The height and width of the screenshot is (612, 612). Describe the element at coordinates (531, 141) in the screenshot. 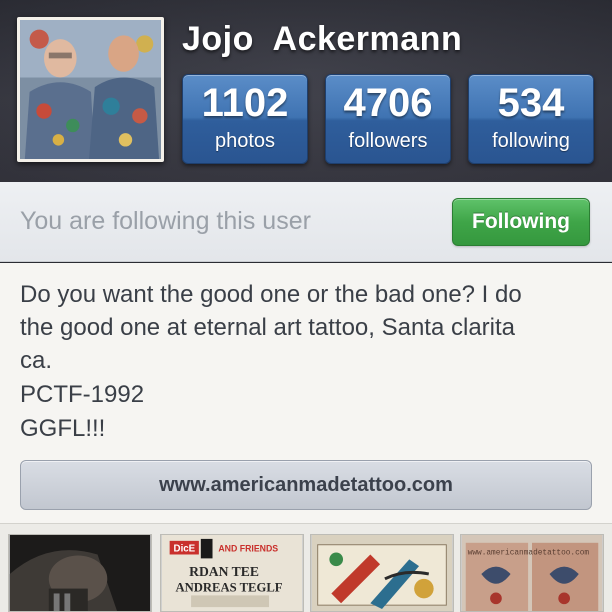

I see `following-label: following` at that location.